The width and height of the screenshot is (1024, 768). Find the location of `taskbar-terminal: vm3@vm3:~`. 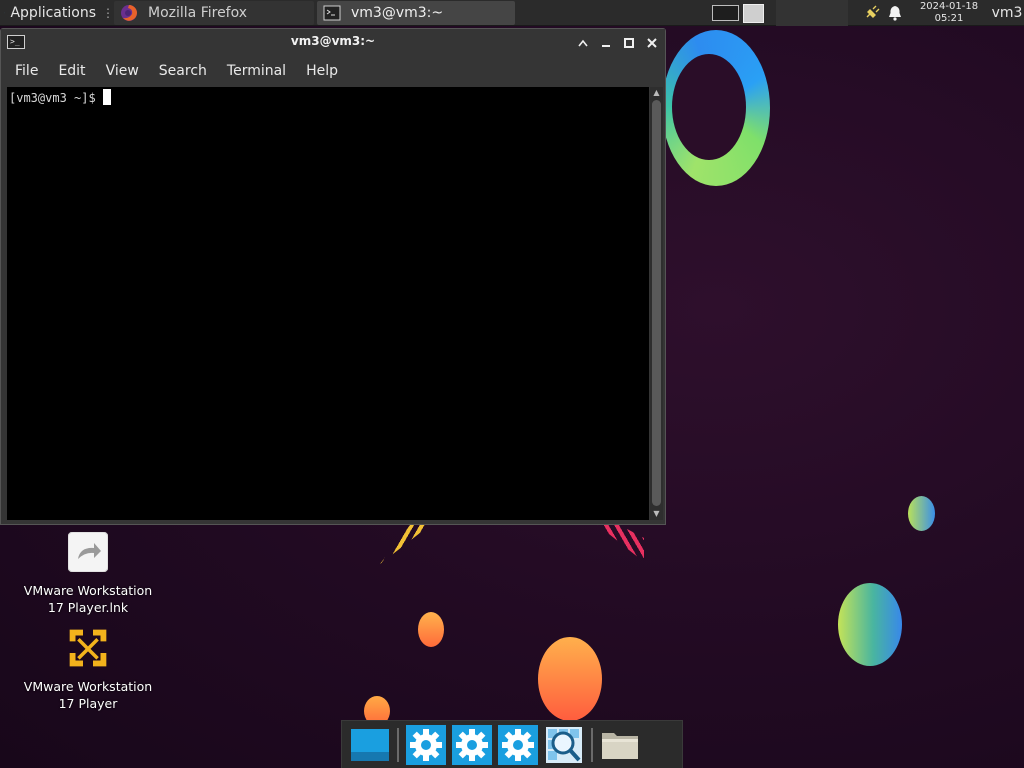

taskbar-terminal: vm3@vm3:~ is located at coordinates (416, 13).